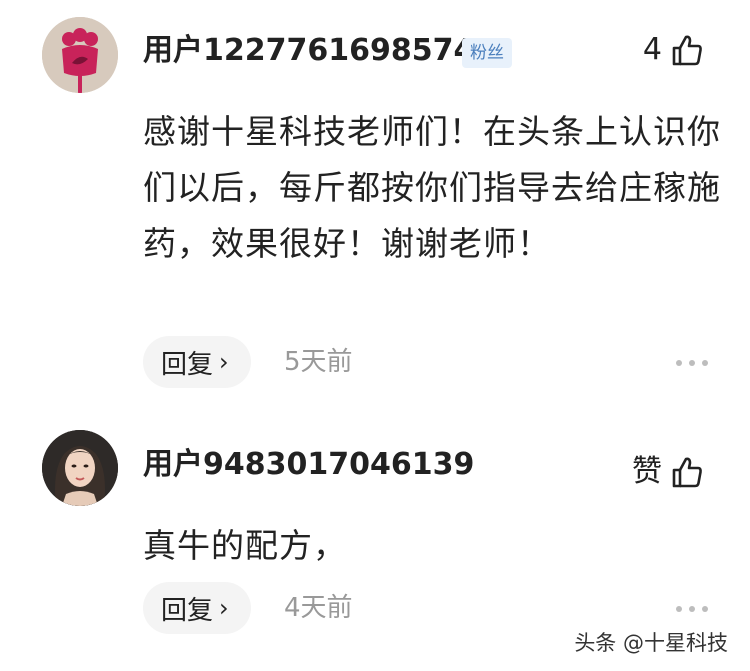 Image resolution: width=750 pixels, height=671 pixels. Describe the element at coordinates (668, 472) in the screenshot. I see `like-button: 赞` at that location.